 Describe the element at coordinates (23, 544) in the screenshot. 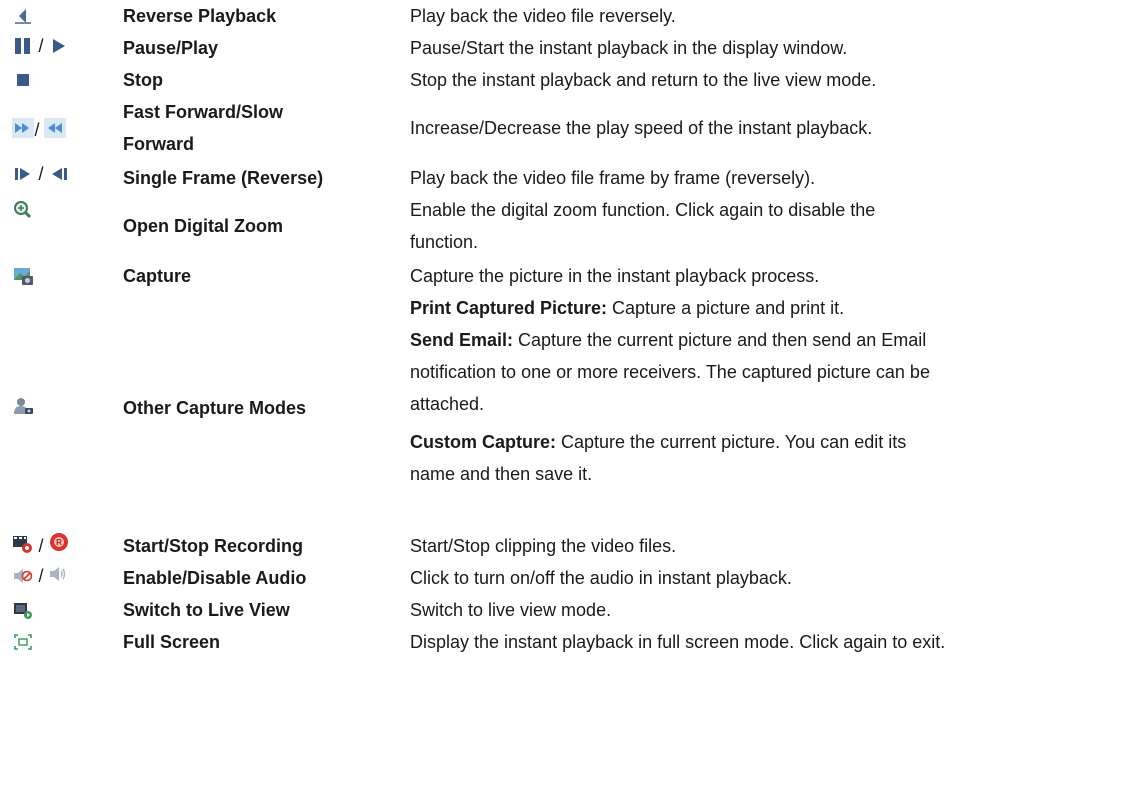

I see `start-recording-icon` at that location.